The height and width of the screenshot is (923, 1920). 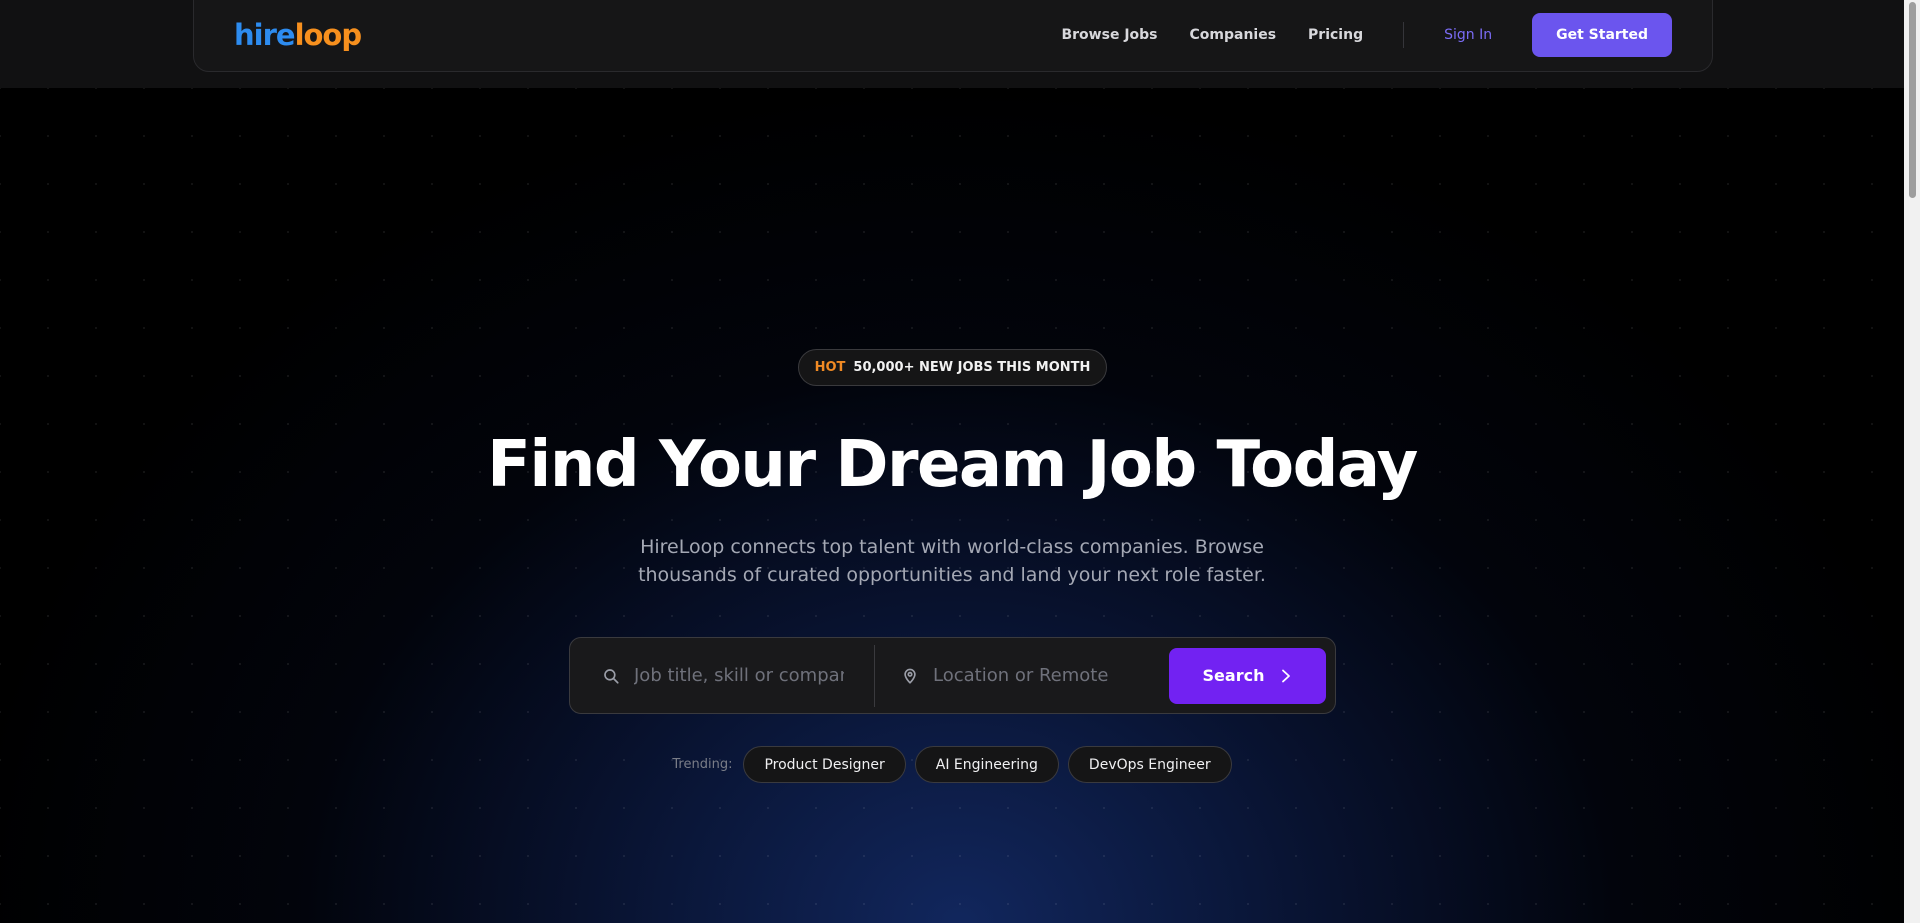 What do you see at coordinates (1233, 675) in the screenshot?
I see `search-button-label: Search` at bounding box center [1233, 675].